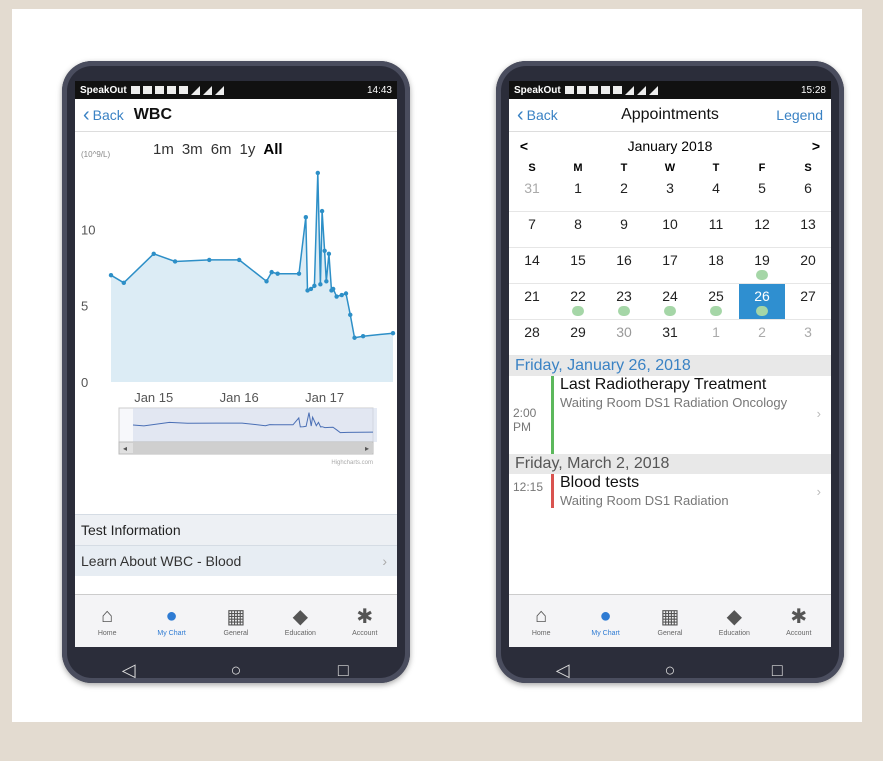  I want to click on range-selector: (10^9/L) 1m 3m 6m 1y All, so click(236, 149).